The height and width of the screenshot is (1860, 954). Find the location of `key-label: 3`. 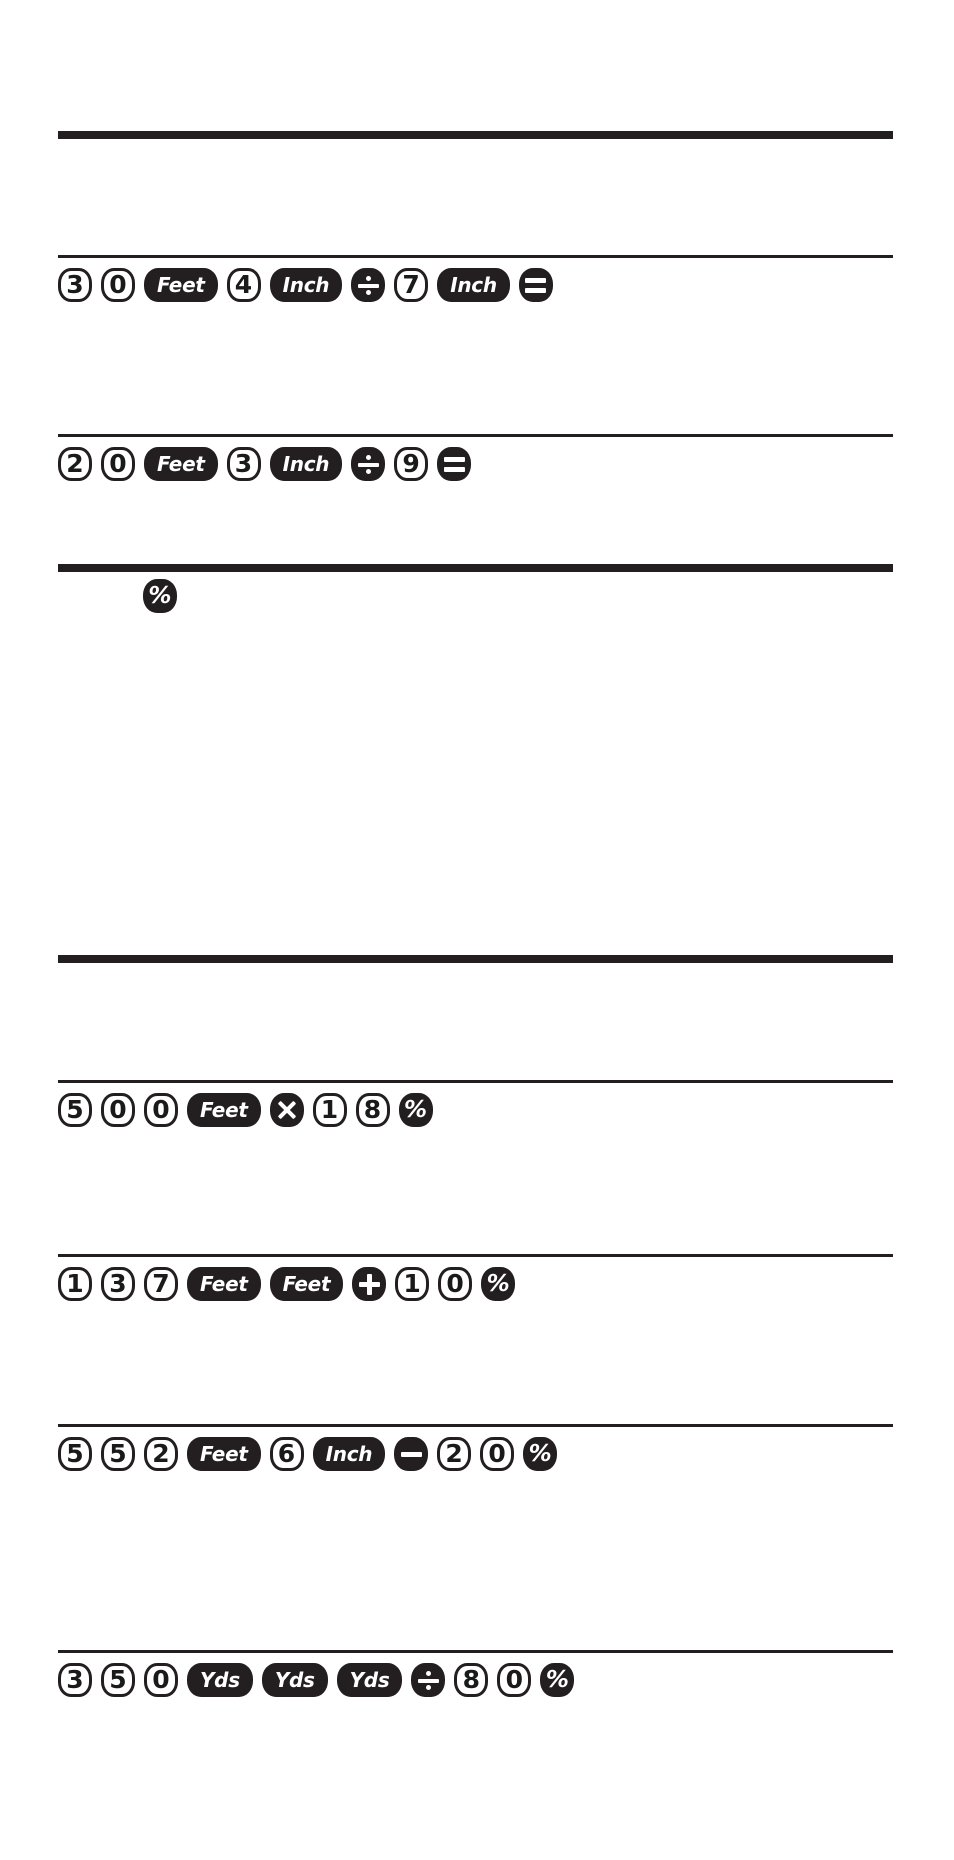

key-label: 3 is located at coordinates (118, 1283).